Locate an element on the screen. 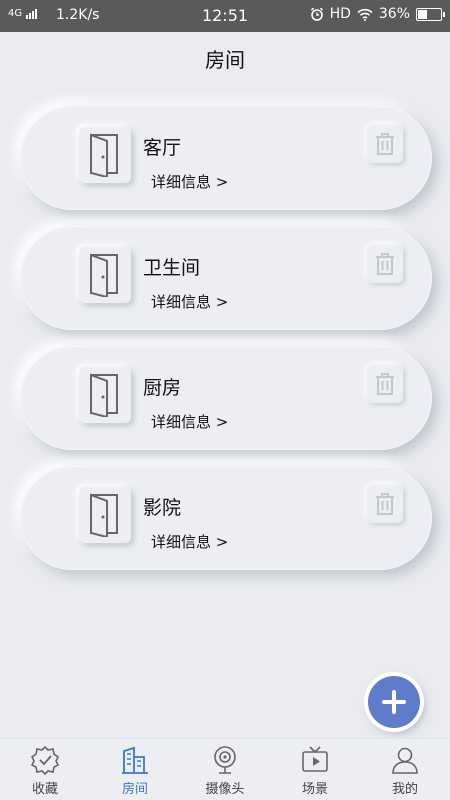 The height and width of the screenshot is (800, 450). nav-tab-scenes: 场景 is located at coordinates (315, 769).